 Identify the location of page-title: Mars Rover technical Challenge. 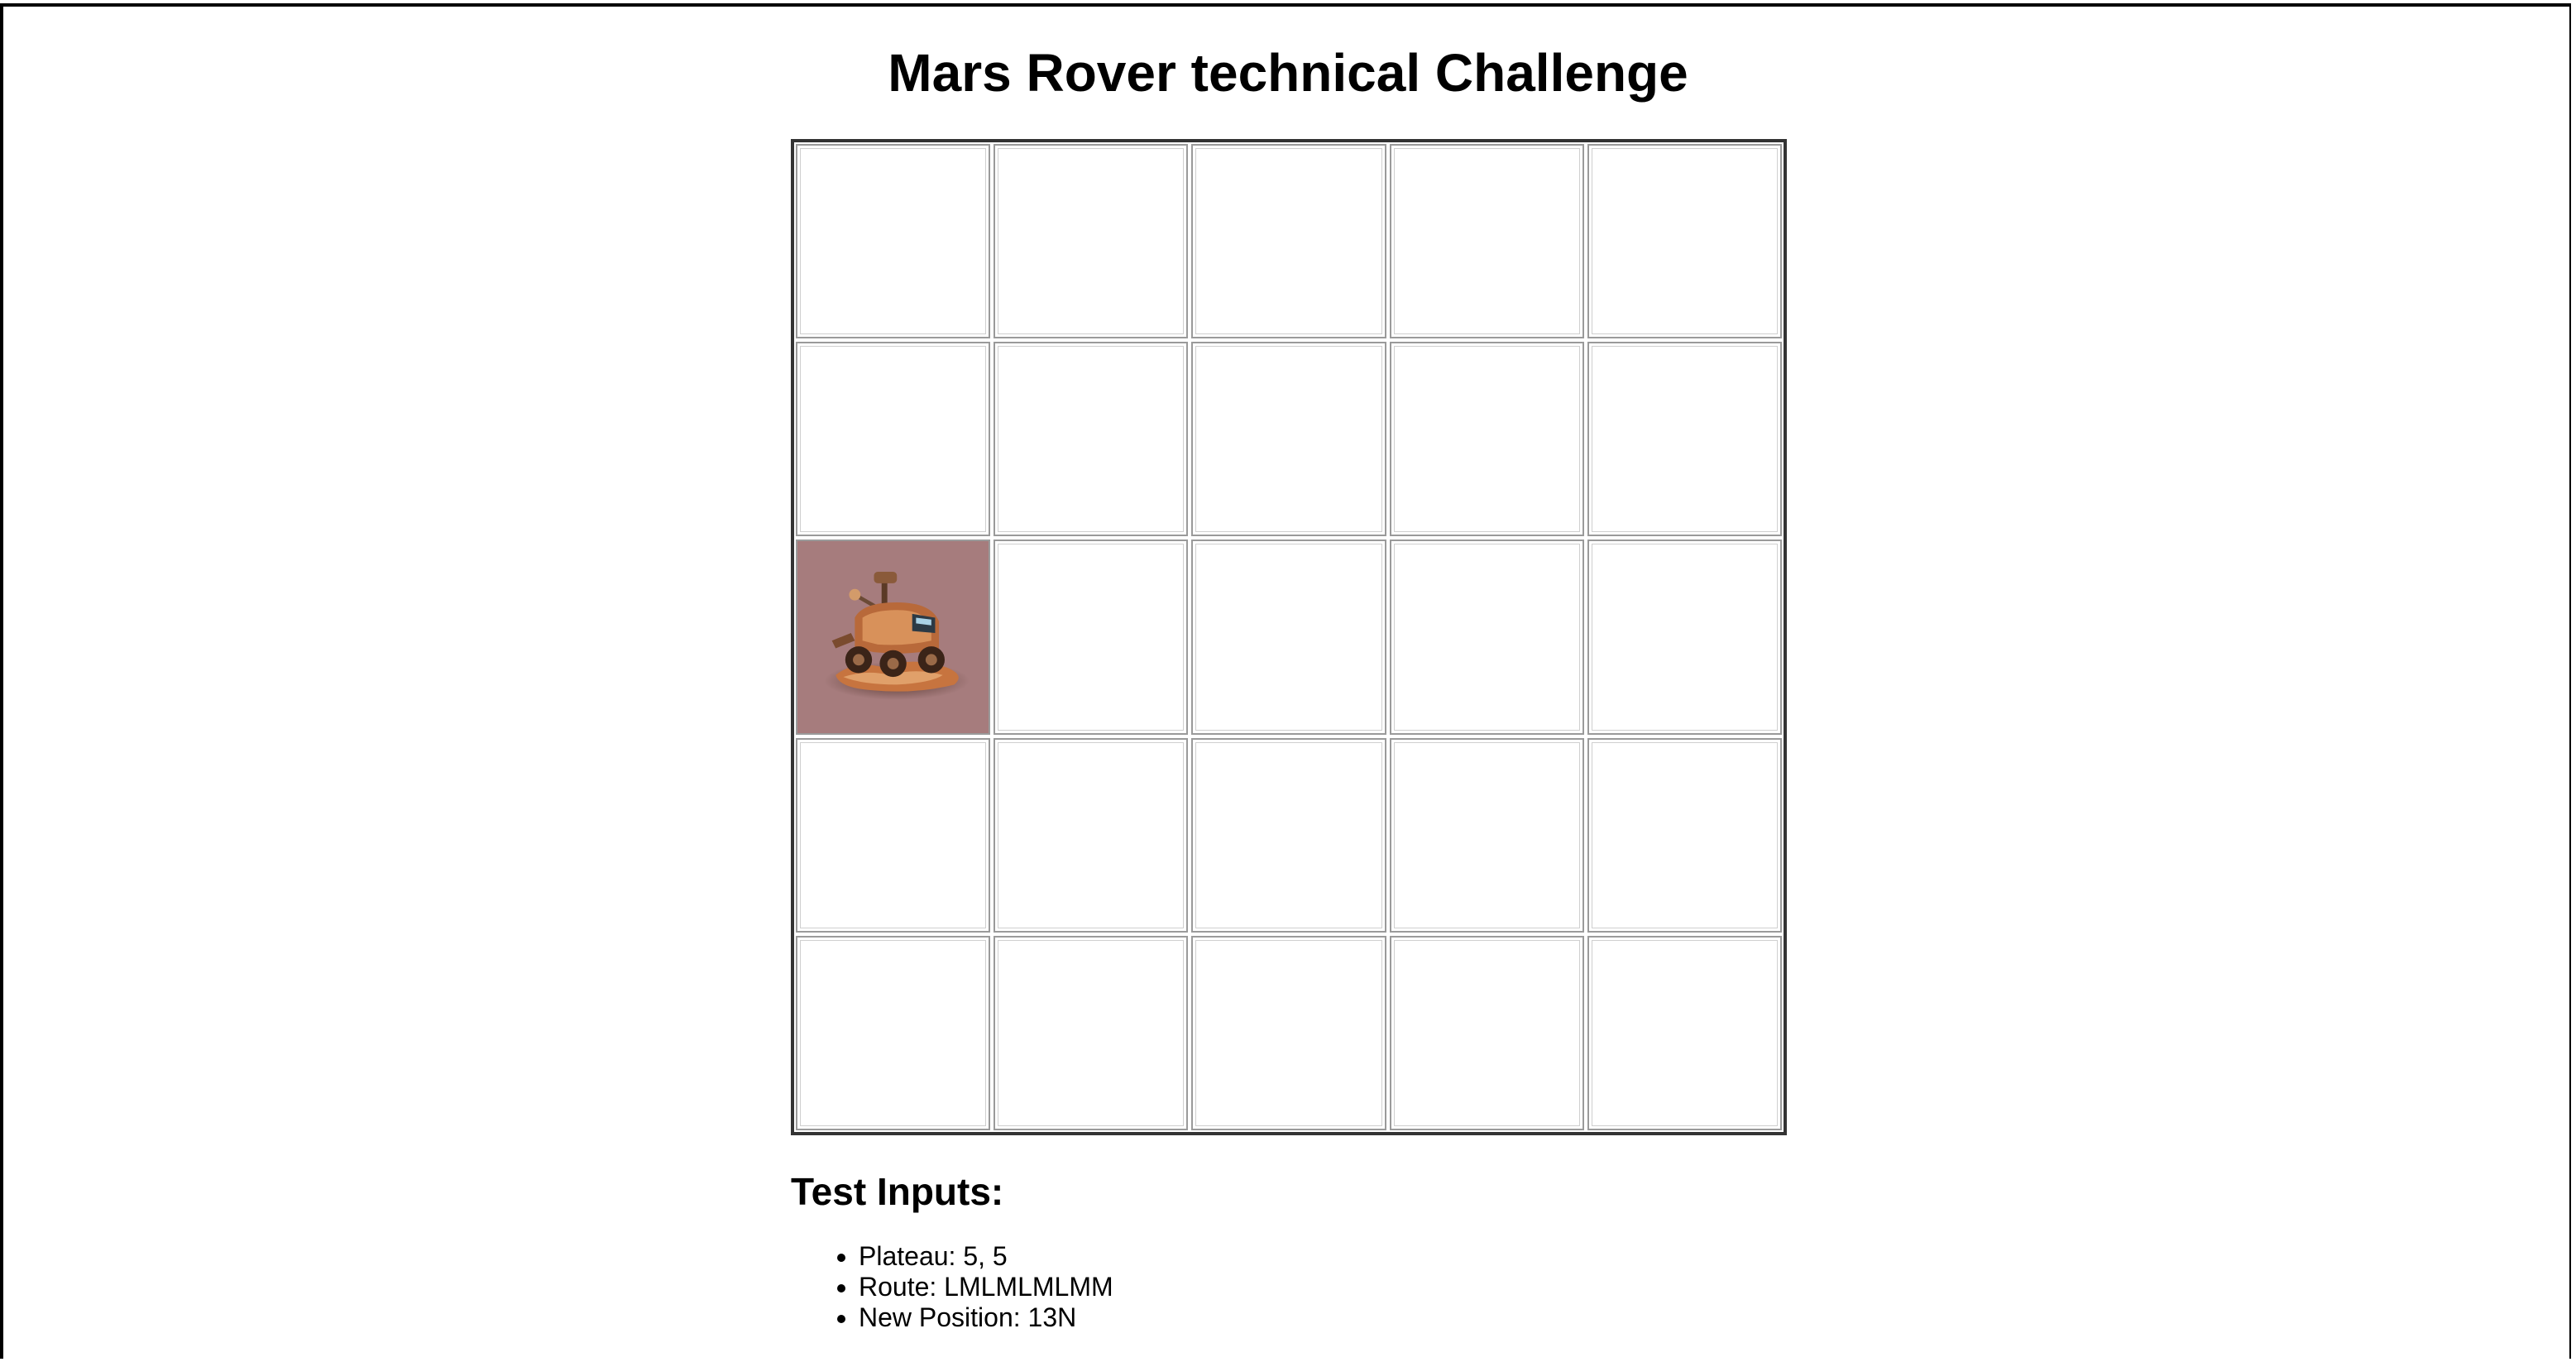
(1288, 73).